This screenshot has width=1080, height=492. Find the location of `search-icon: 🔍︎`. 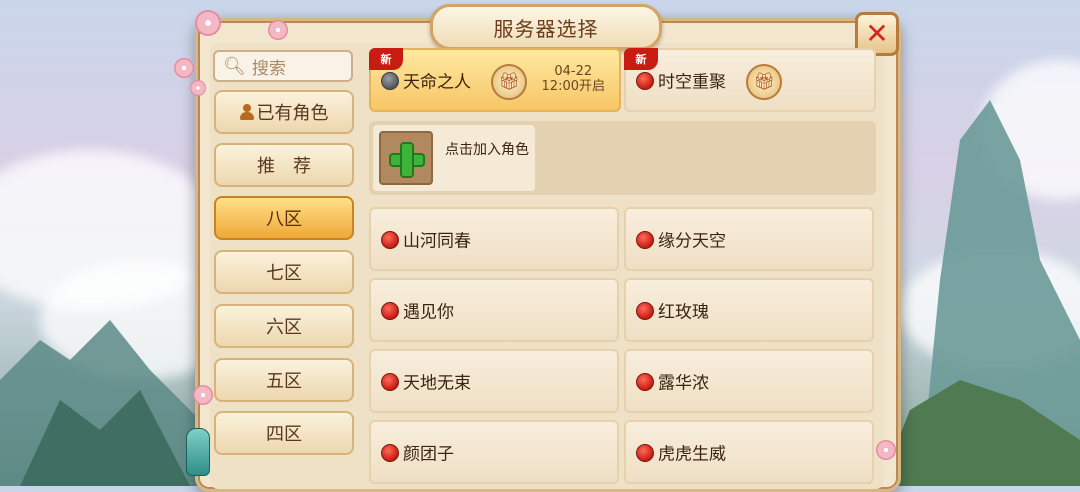

search-icon: 🔍︎ is located at coordinates (234, 66).